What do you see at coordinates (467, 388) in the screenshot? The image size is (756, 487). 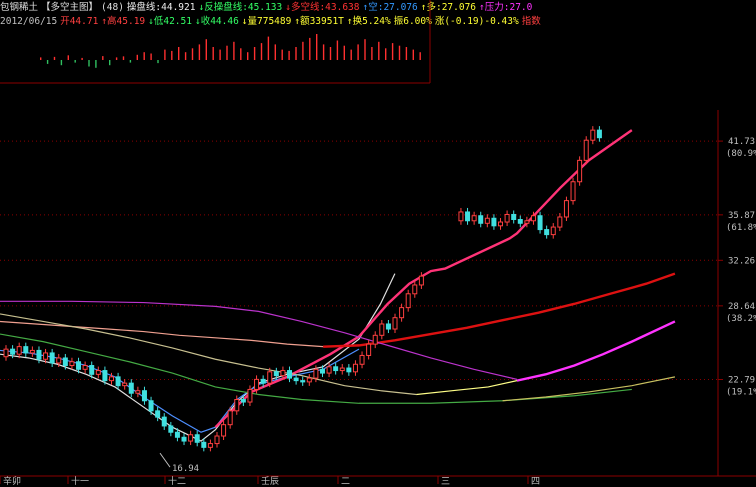 I see `series-ma-yellow` at bounding box center [467, 388].